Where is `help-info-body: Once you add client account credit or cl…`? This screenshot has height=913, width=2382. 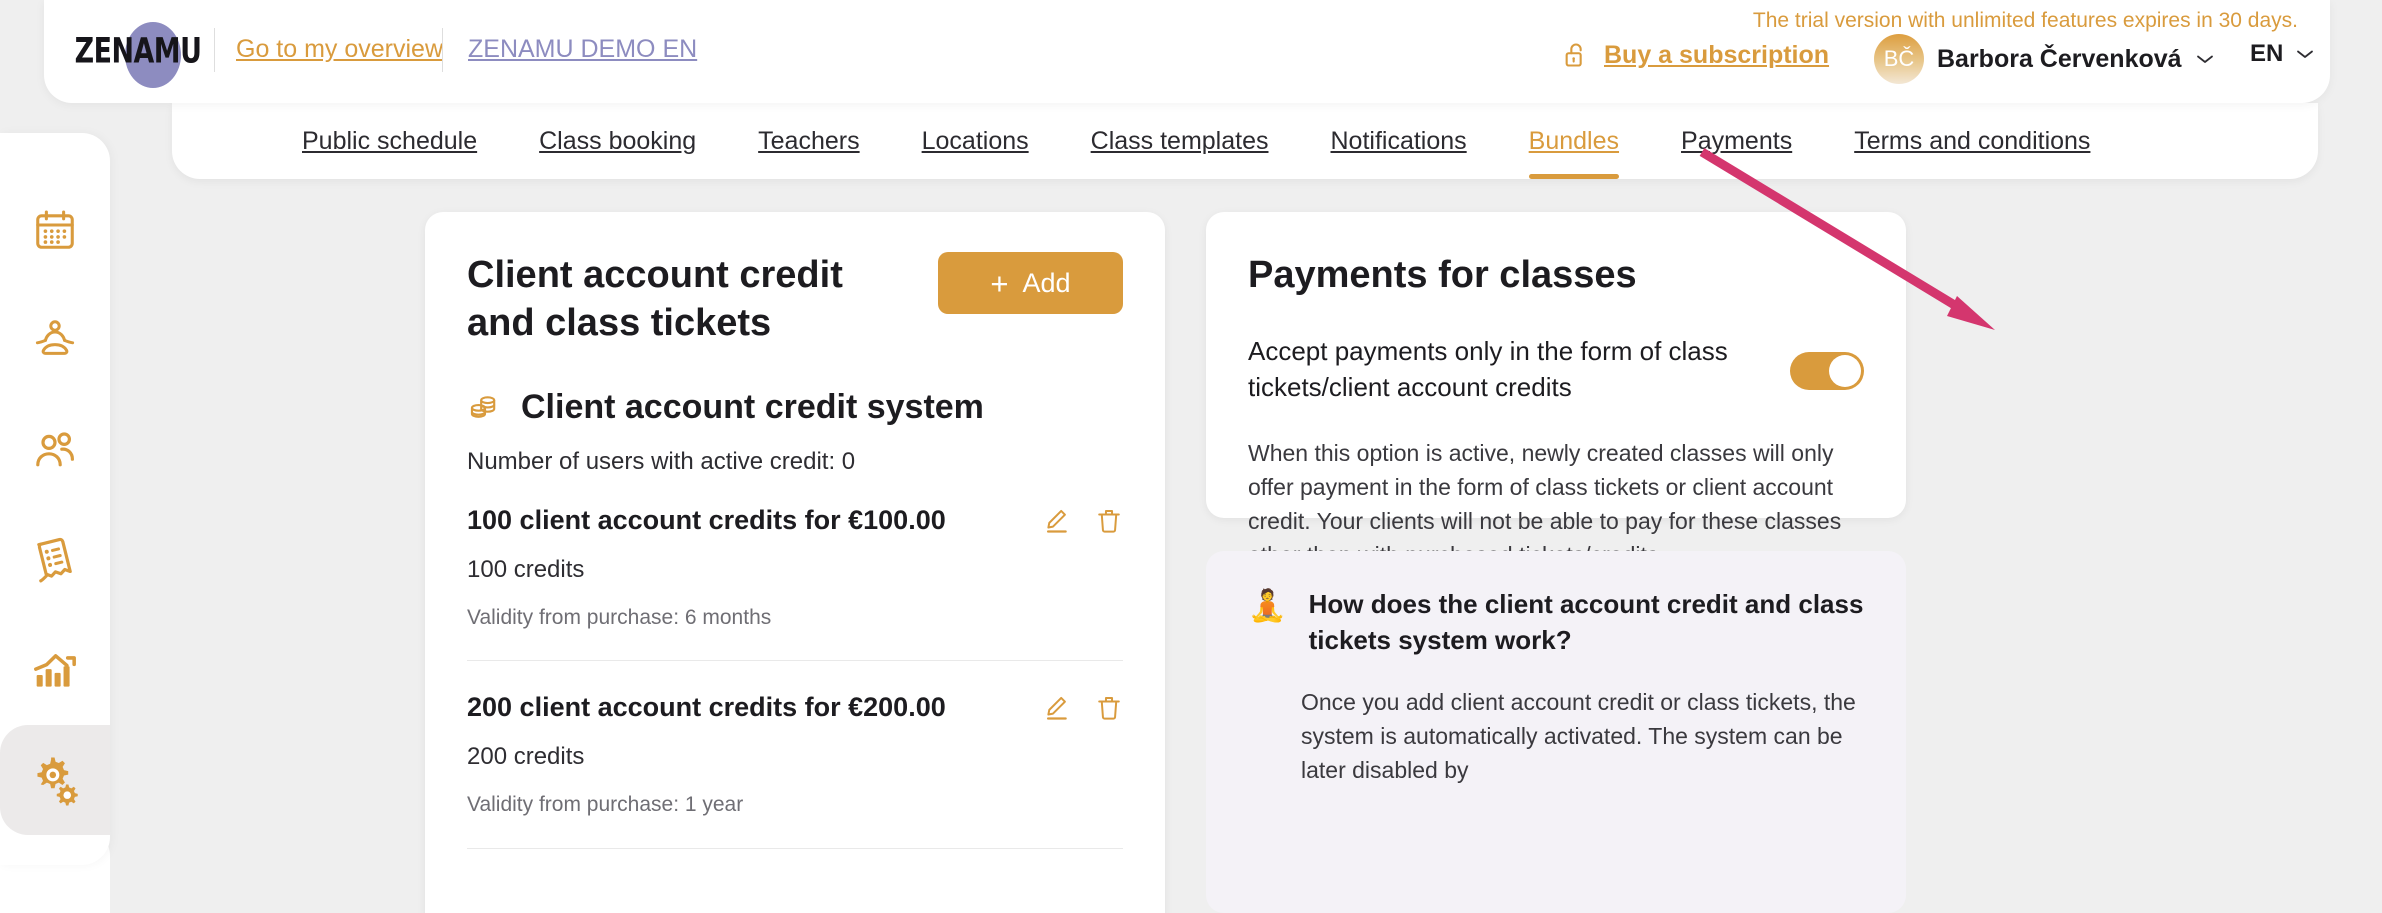 help-info-body: Once you add client account credit or cl… is located at coordinates (1578, 735).